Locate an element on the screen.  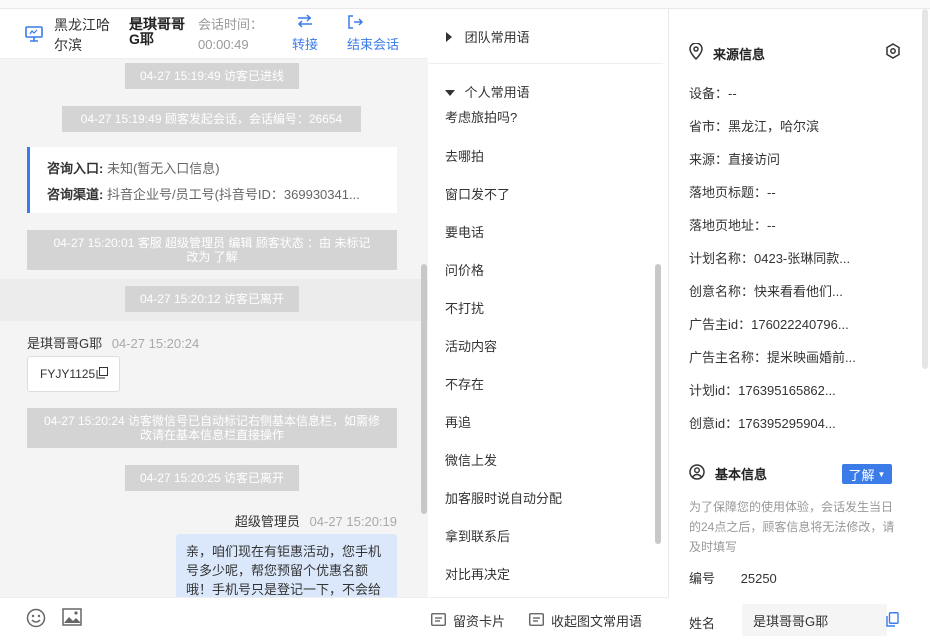
phrase-item: 对比再决定 is located at coordinates (477, 573).